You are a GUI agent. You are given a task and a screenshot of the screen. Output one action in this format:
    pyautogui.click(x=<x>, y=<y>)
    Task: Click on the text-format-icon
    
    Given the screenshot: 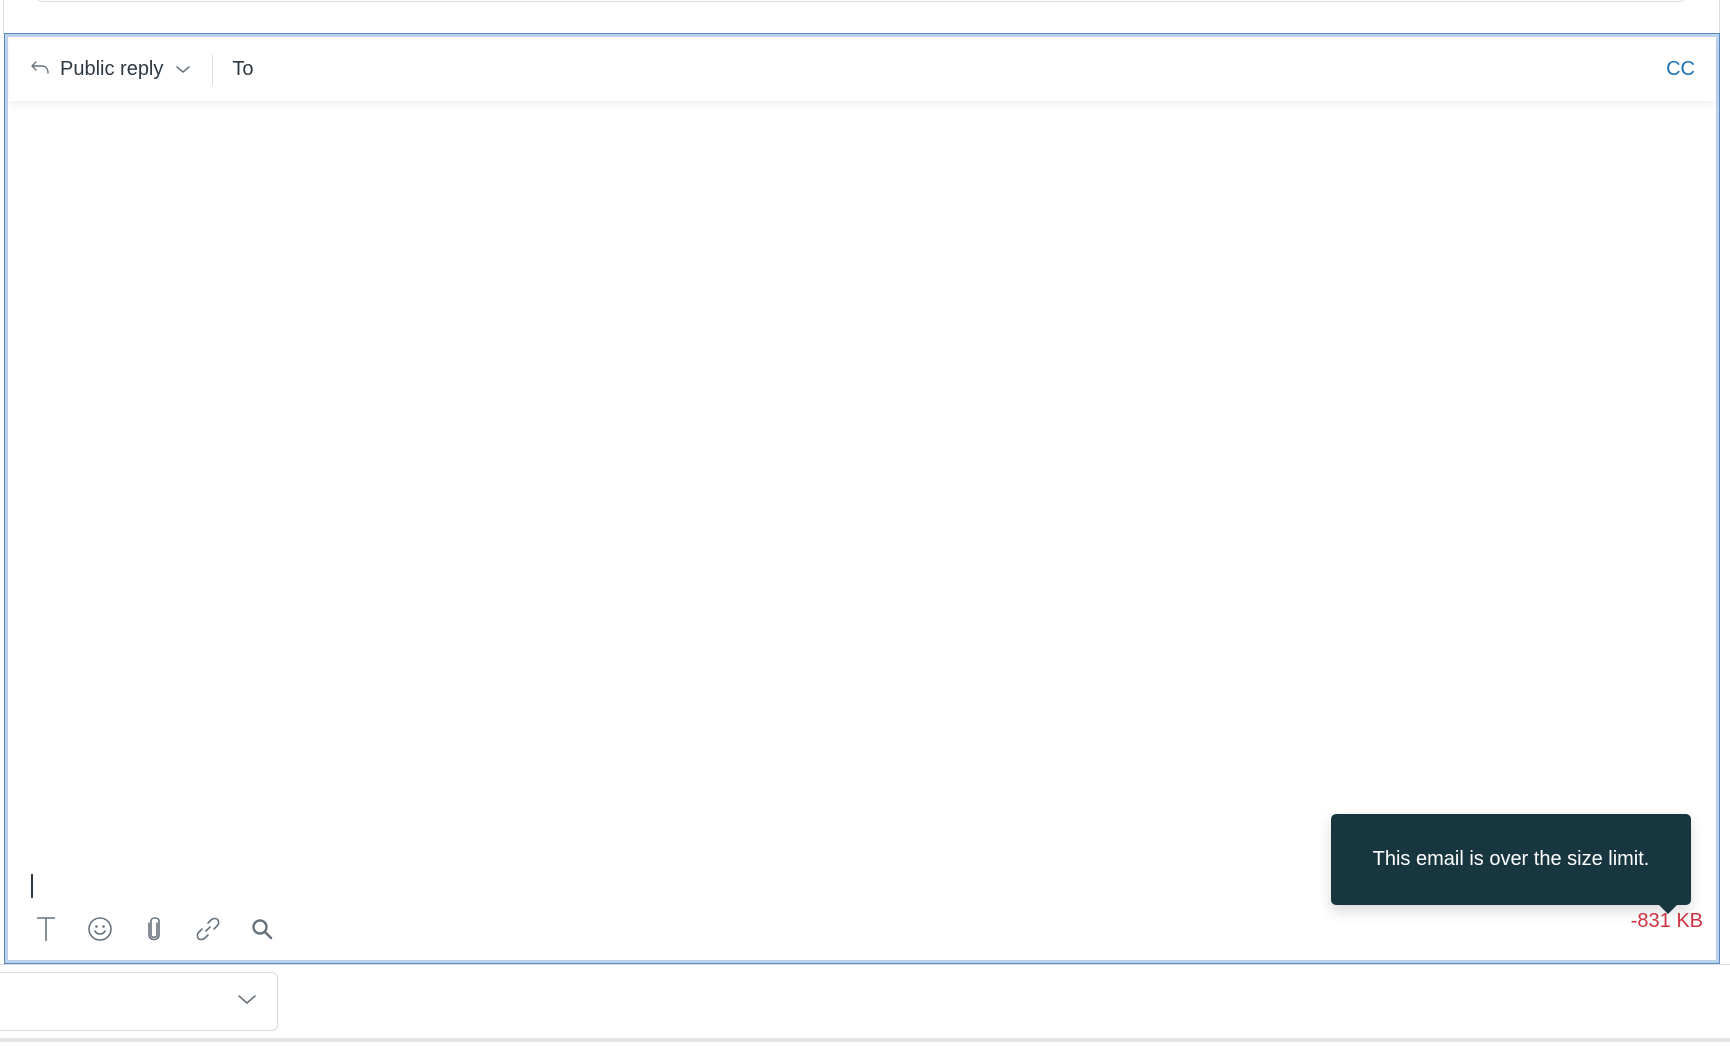 What is the action you would take?
    pyautogui.click(x=46, y=931)
    